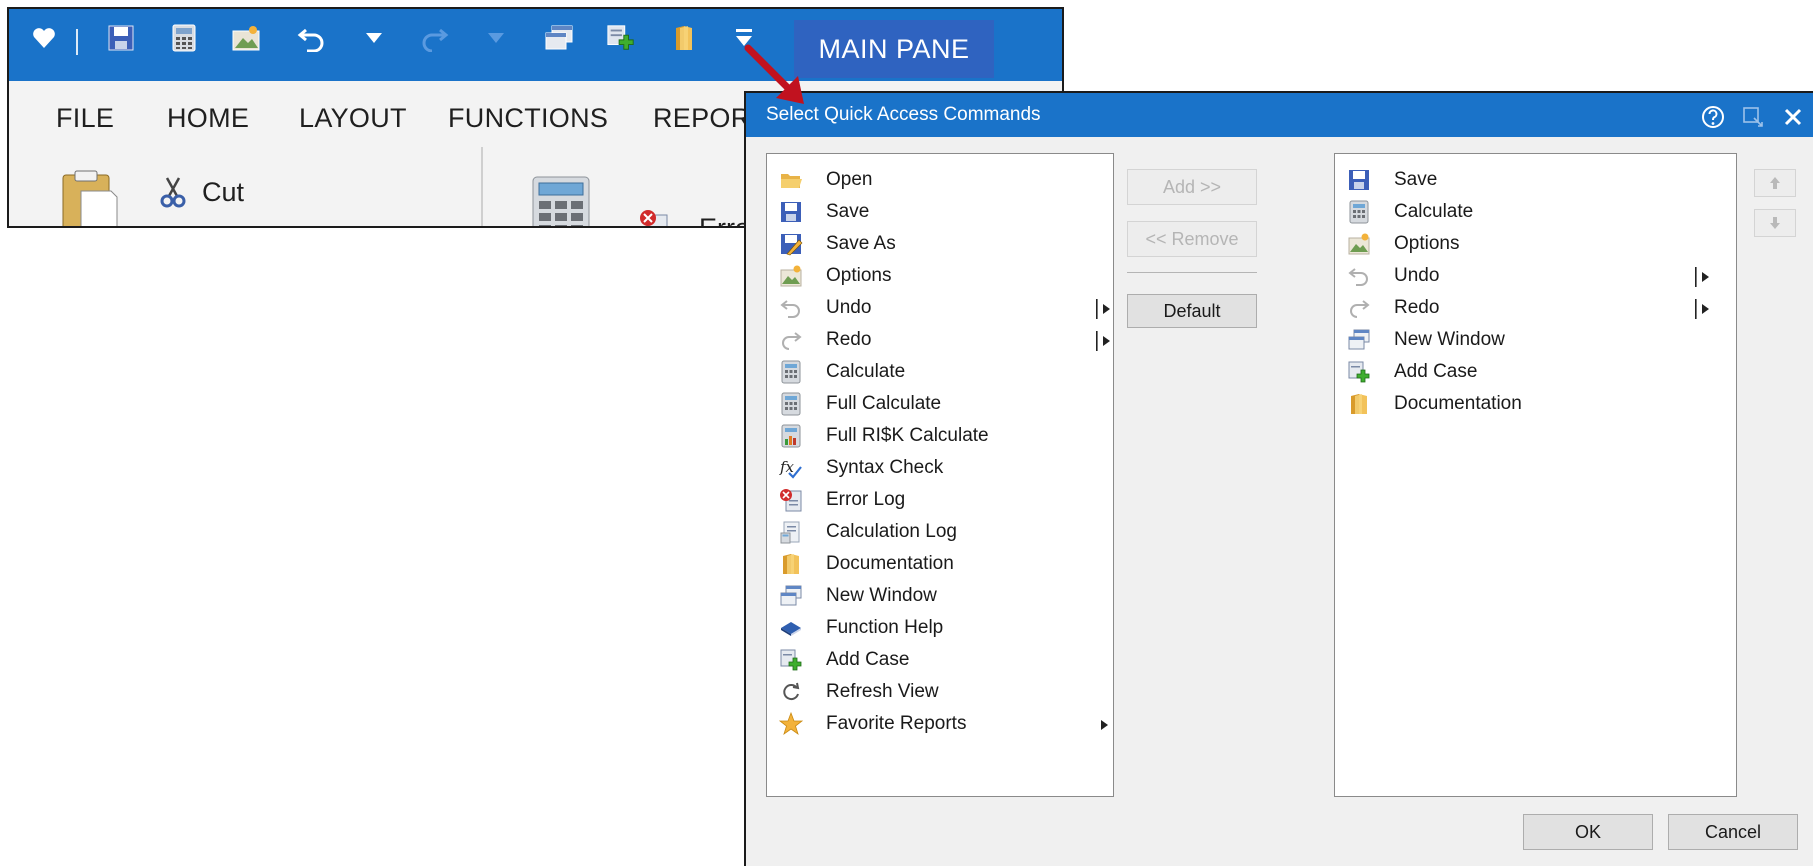 The image size is (1813, 866). What do you see at coordinates (223, 192) in the screenshot?
I see `cut-button-label: Cut` at bounding box center [223, 192].